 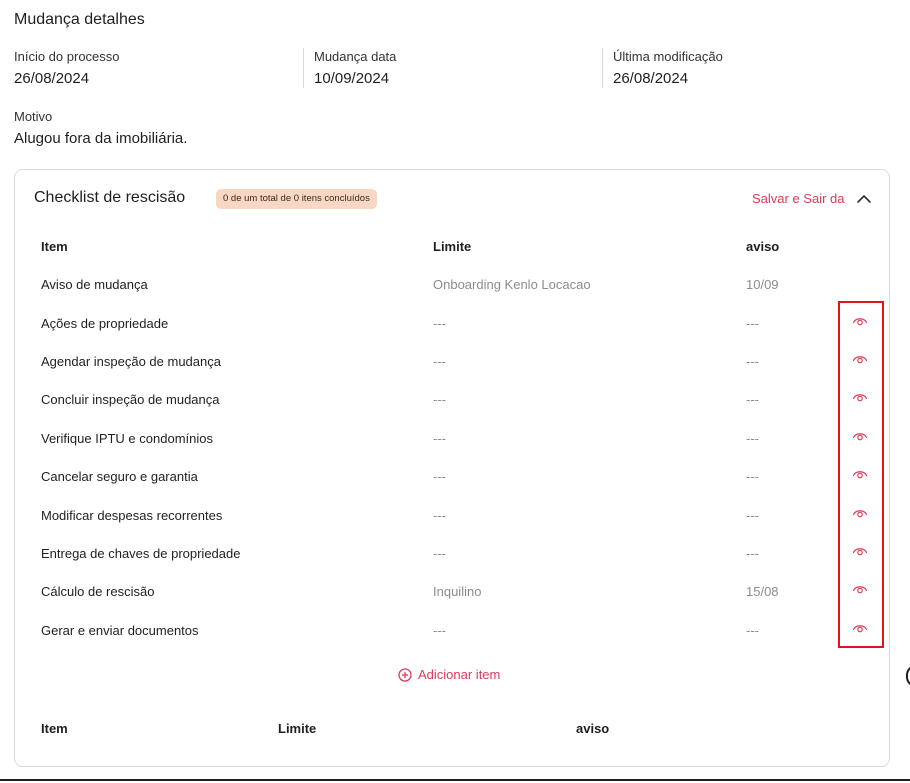 I want to click on add-item-label: Adicionar item, so click(x=459, y=674).